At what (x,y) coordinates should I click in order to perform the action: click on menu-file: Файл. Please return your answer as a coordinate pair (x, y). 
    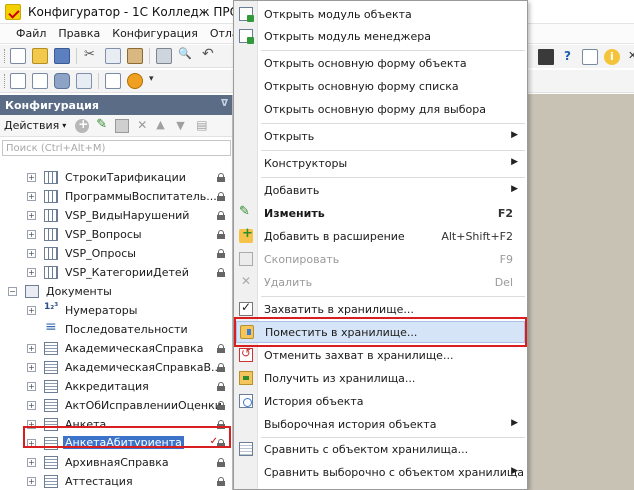
    Looking at the image, I should click on (26, 33).